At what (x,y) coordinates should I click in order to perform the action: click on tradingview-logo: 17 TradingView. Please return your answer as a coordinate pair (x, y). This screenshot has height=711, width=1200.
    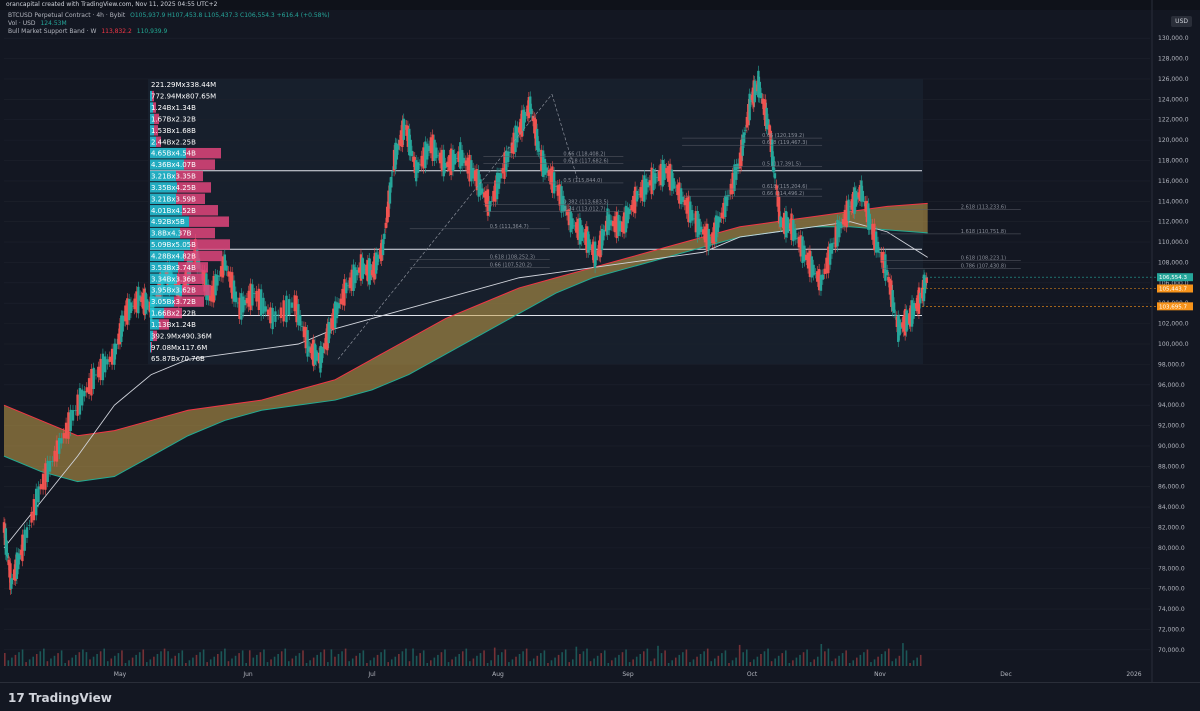
    Looking at the image, I should click on (60, 698).